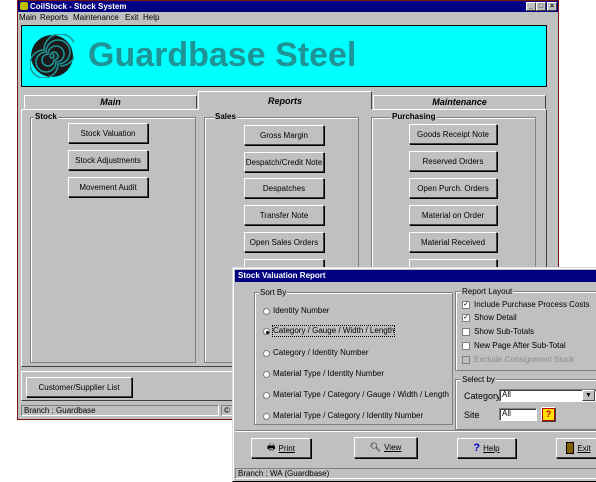 The height and width of the screenshot is (482, 596). I want to click on dialog-status-bar: Branch : WA (Guardbase), so click(415, 473).